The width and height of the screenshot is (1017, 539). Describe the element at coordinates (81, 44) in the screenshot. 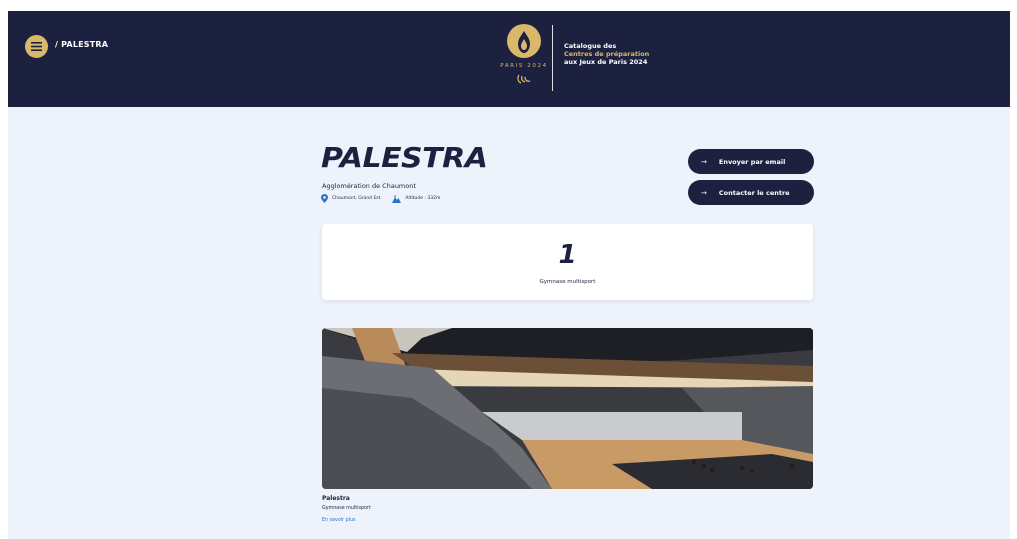

I see `breadcrumb: / PALESTRA` at that location.